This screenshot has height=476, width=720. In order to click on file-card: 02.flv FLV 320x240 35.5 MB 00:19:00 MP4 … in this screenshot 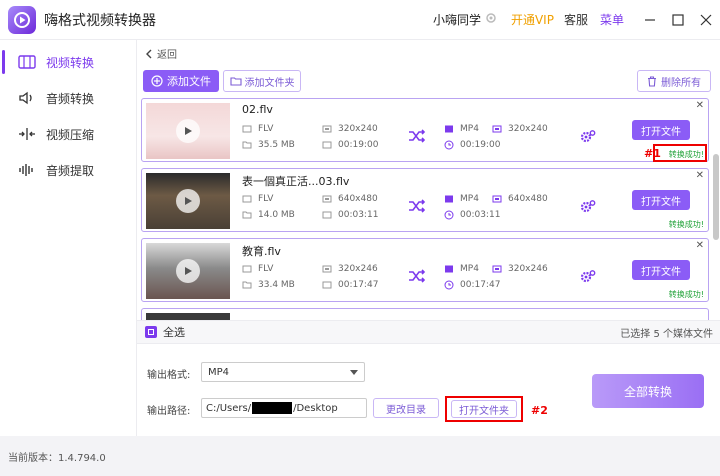, I will do `click(425, 130)`.